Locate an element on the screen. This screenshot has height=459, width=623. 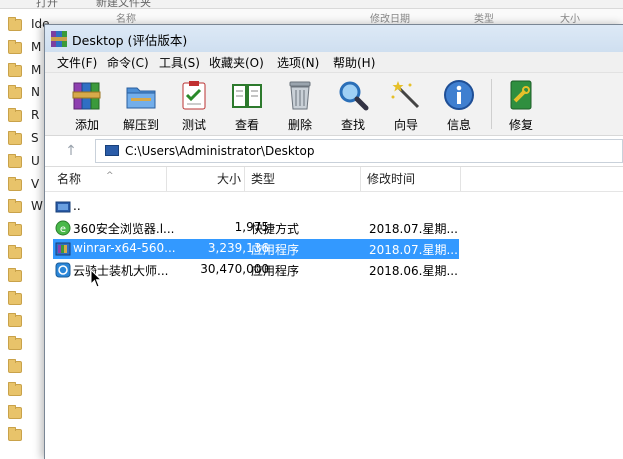
add-label: 添加 is located at coordinates (86, 125).